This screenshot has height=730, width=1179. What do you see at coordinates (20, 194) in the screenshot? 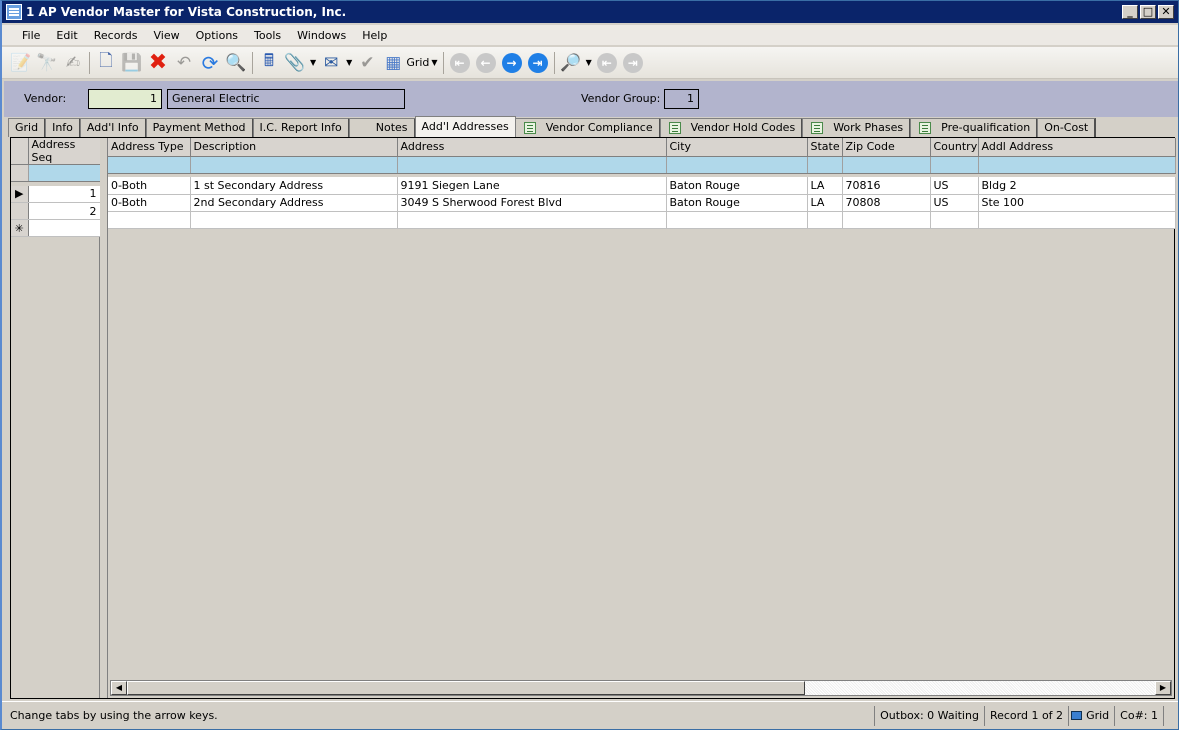
I see `current-row-marker: ▶` at bounding box center [20, 194].